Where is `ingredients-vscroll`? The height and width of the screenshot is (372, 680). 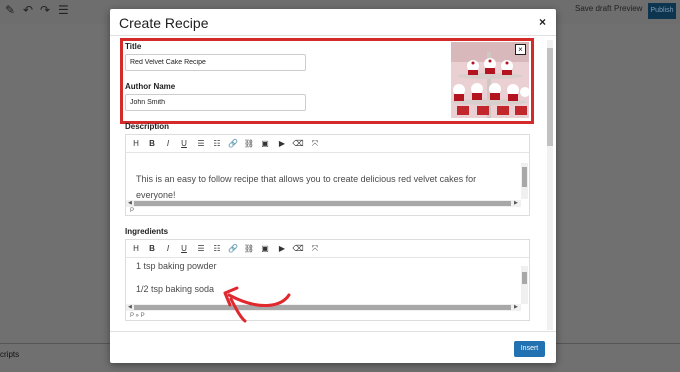
ingredients-vscroll is located at coordinates (524, 285).